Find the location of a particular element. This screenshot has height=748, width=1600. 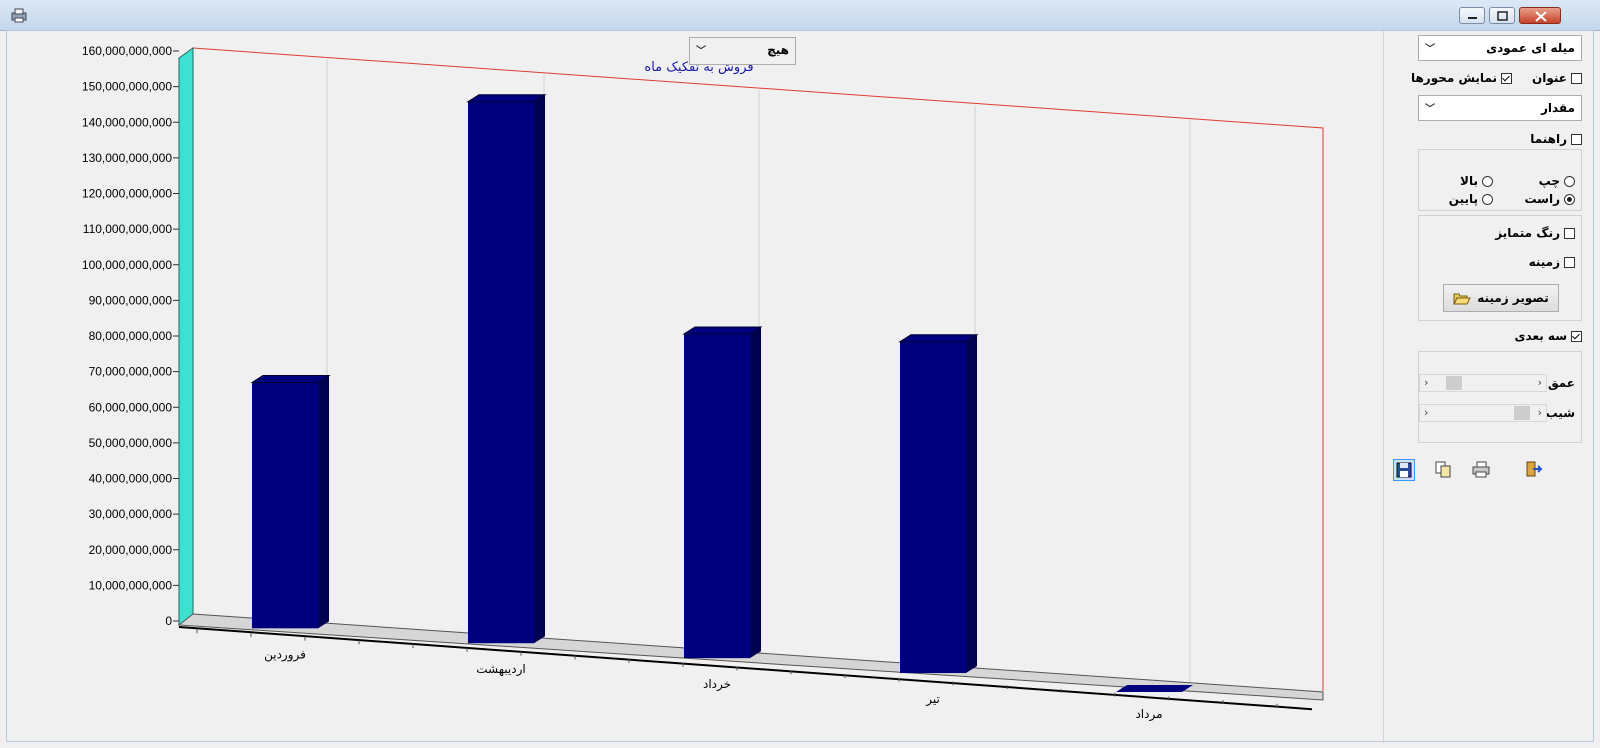

background-label: زمینه is located at coordinates (1544, 262).